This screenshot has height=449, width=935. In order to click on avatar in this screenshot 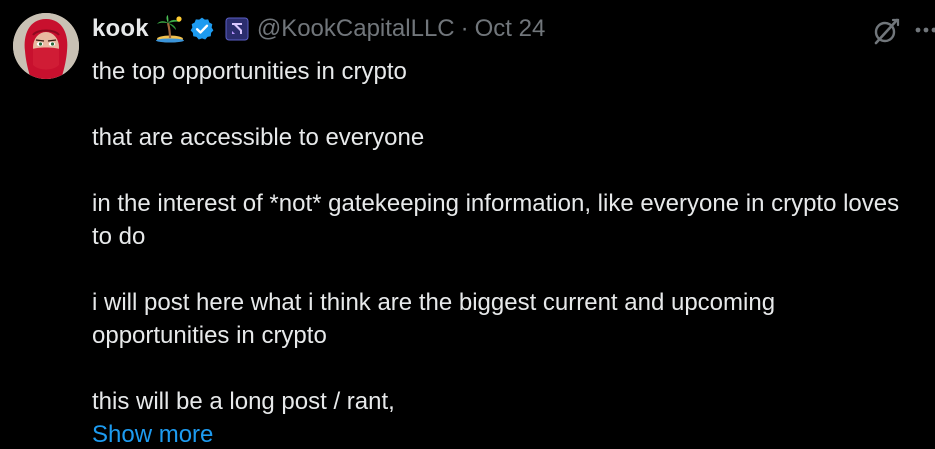, I will do `click(46, 46)`.